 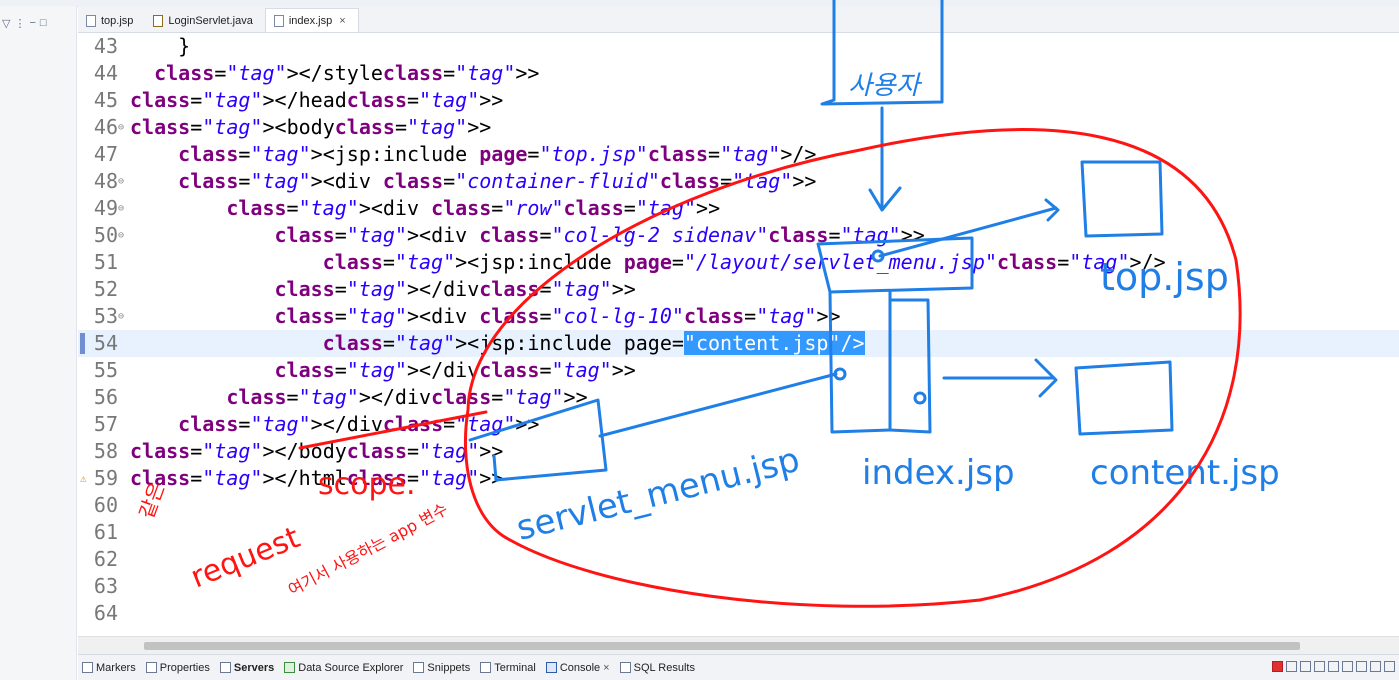 What do you see at coordinates (738, 559) in the screenshot?
I see `code-line: 62` at bounding box center [738, 559].